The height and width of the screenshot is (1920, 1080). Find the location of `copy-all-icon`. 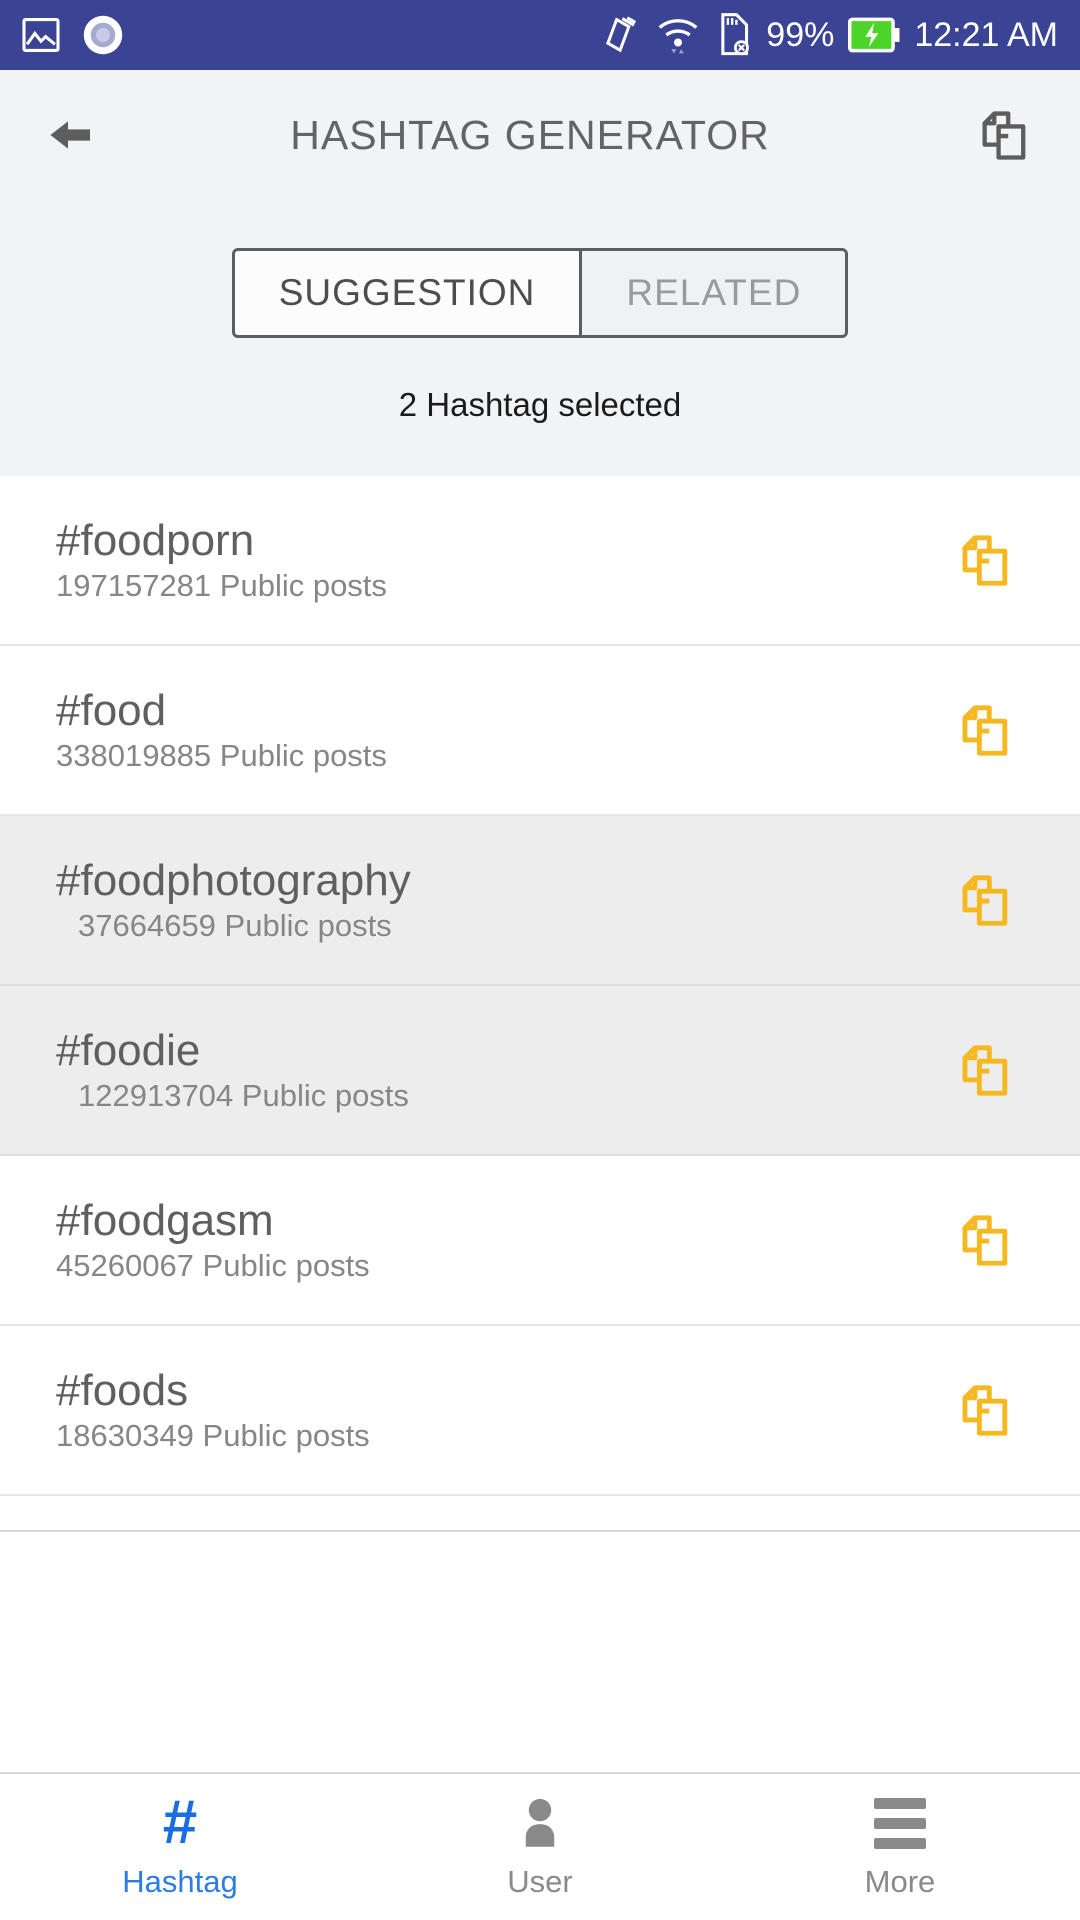

copy-all-icon is located at coordinates (1004, 135).